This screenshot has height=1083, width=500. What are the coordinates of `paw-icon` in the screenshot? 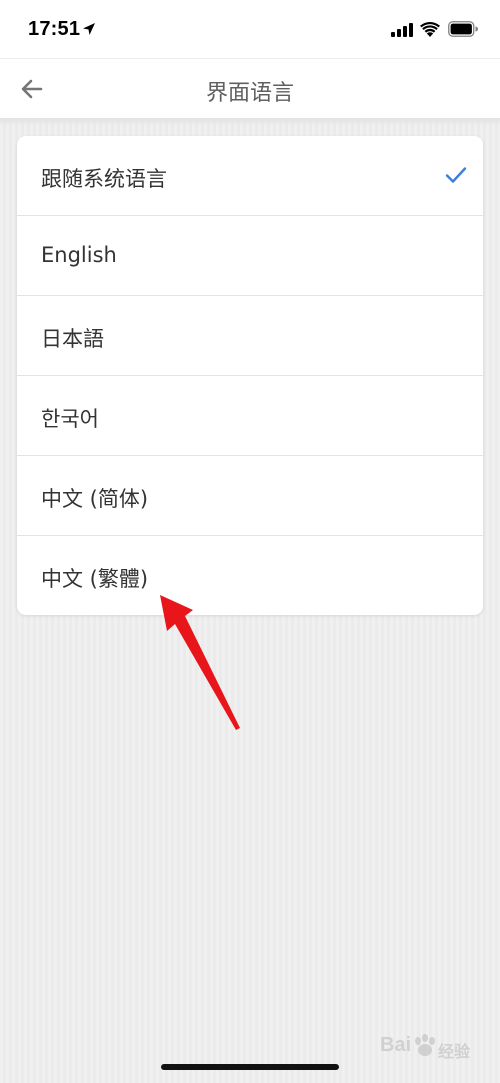 It's located at (425, 1045).